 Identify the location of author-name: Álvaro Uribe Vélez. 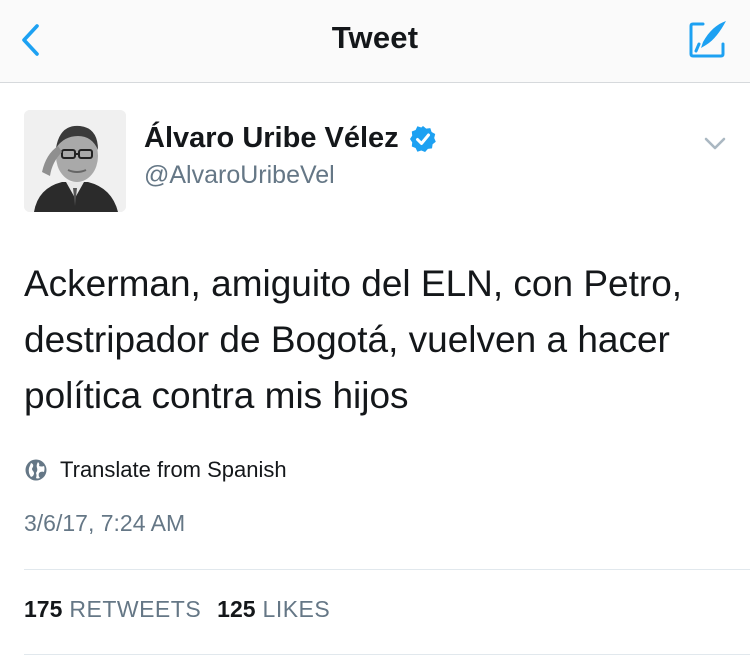
(290, 138).